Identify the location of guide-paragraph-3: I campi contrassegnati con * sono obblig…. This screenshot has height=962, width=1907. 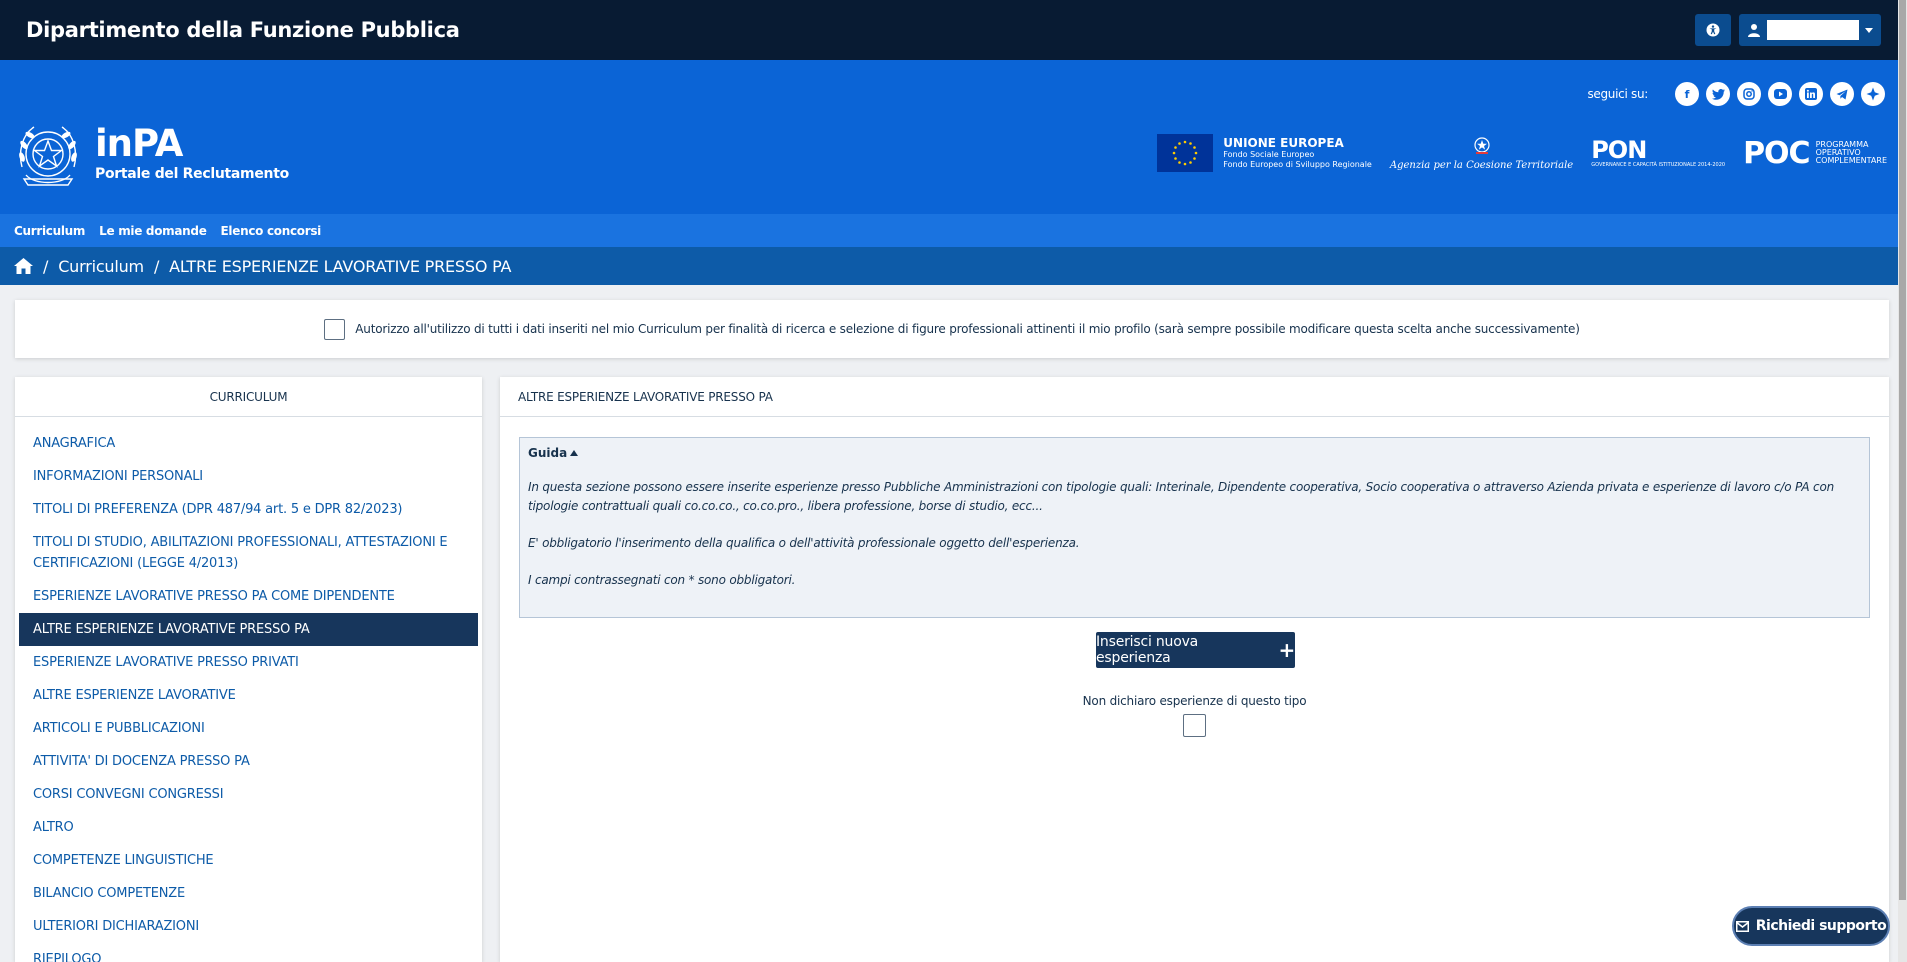
(662, 580).